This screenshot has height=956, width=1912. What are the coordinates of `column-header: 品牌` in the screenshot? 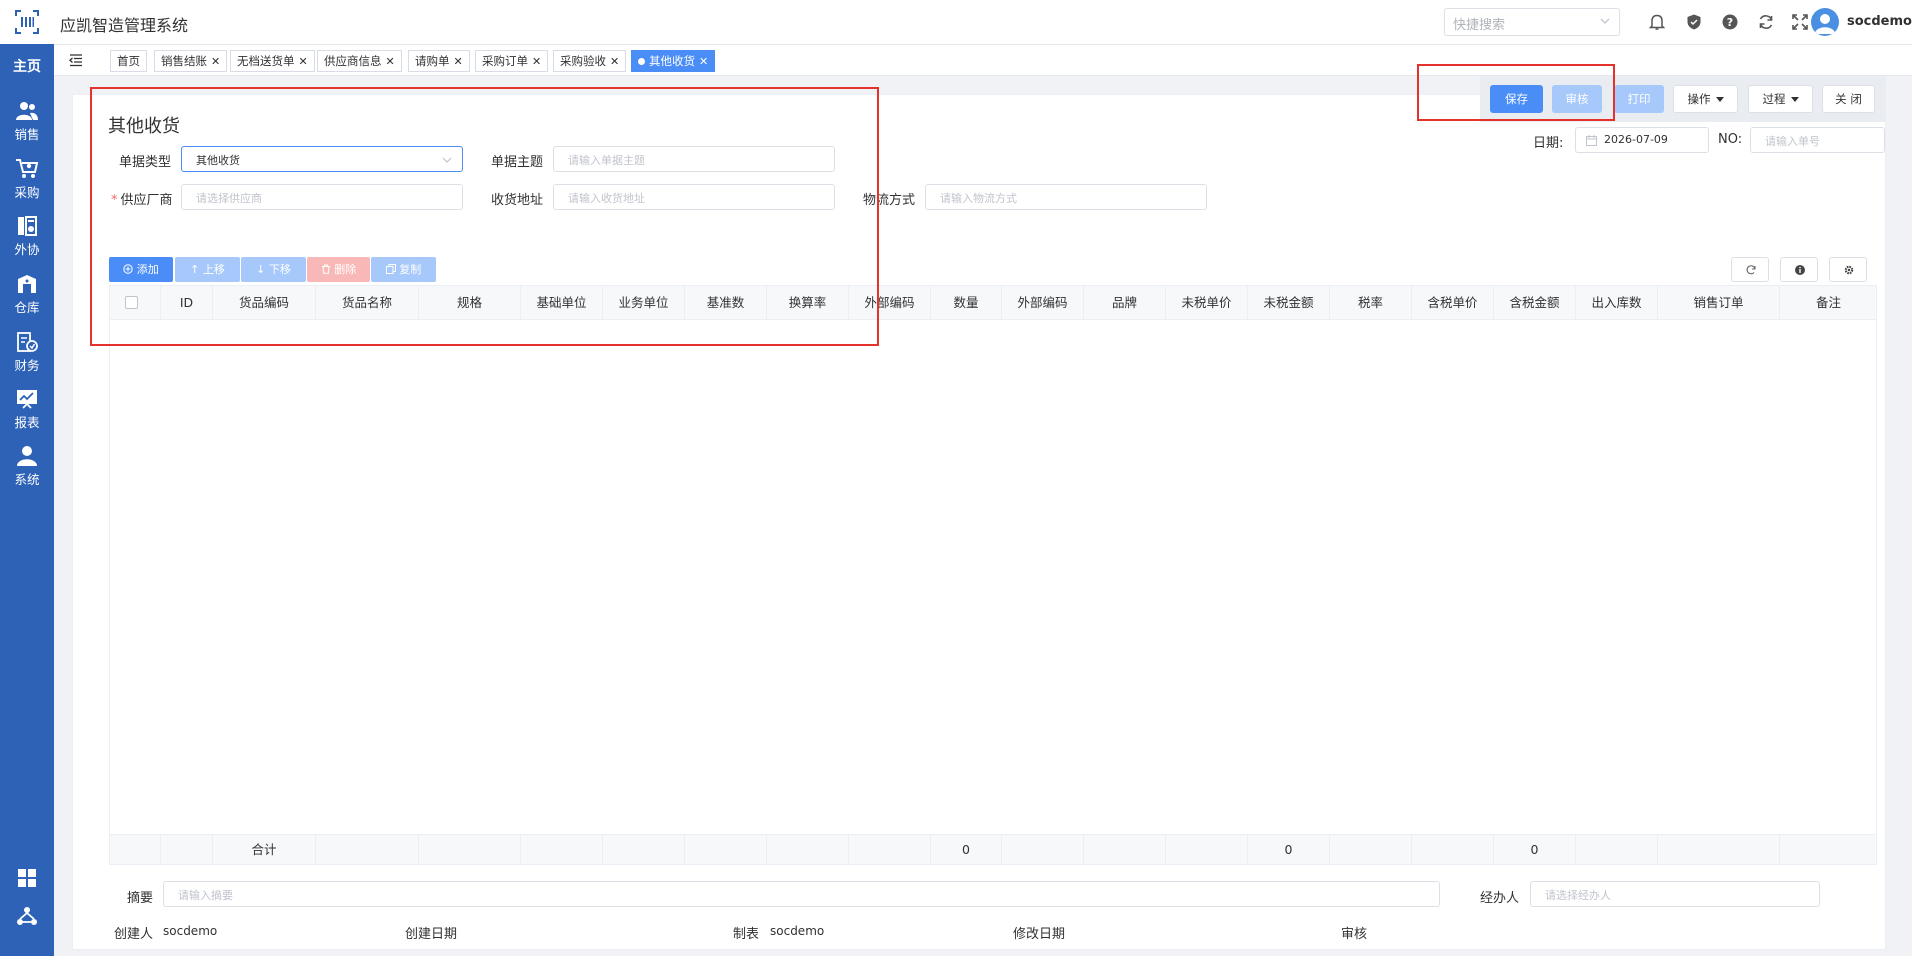 It's located at (1125, 302).